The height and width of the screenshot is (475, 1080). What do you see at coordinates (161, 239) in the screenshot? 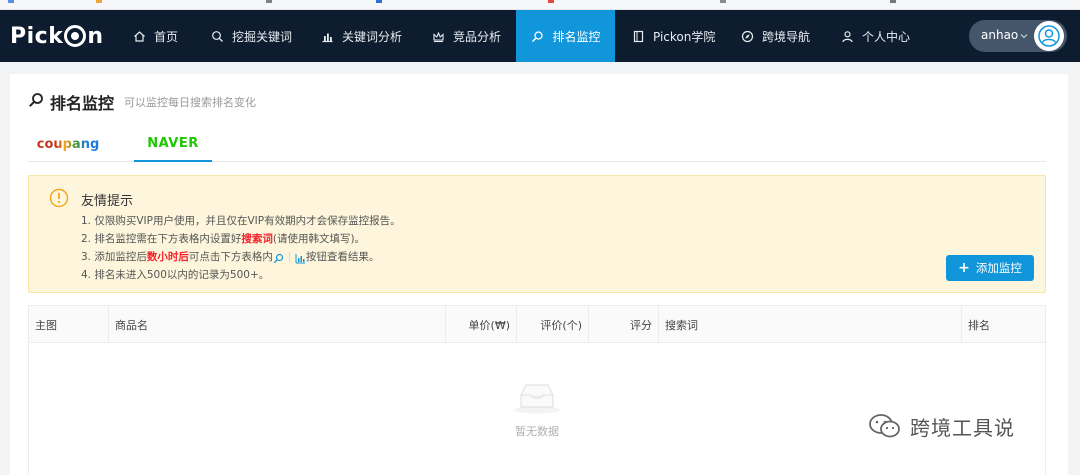
I see `notice-text: 2. 排名监控需在下方表格内设置好` at bounding box center [161, 239].